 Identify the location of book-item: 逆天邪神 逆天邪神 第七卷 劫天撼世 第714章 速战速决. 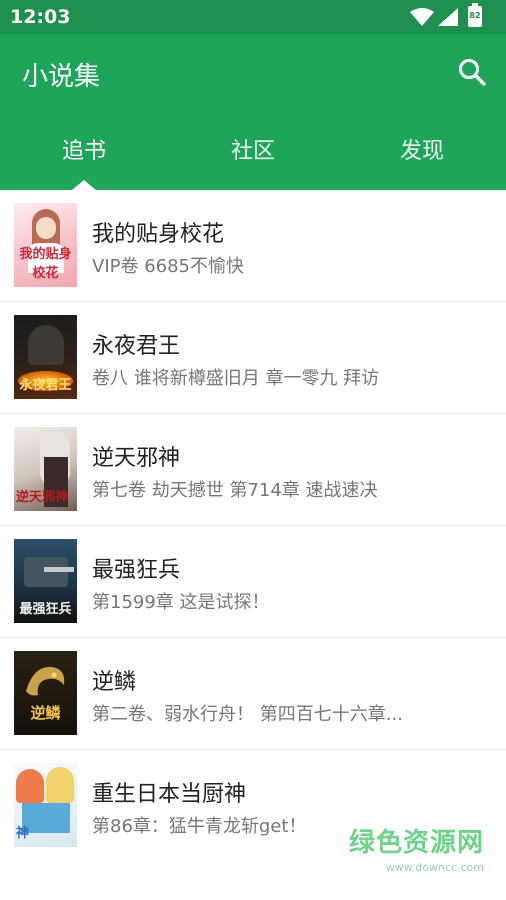
(253, 470).